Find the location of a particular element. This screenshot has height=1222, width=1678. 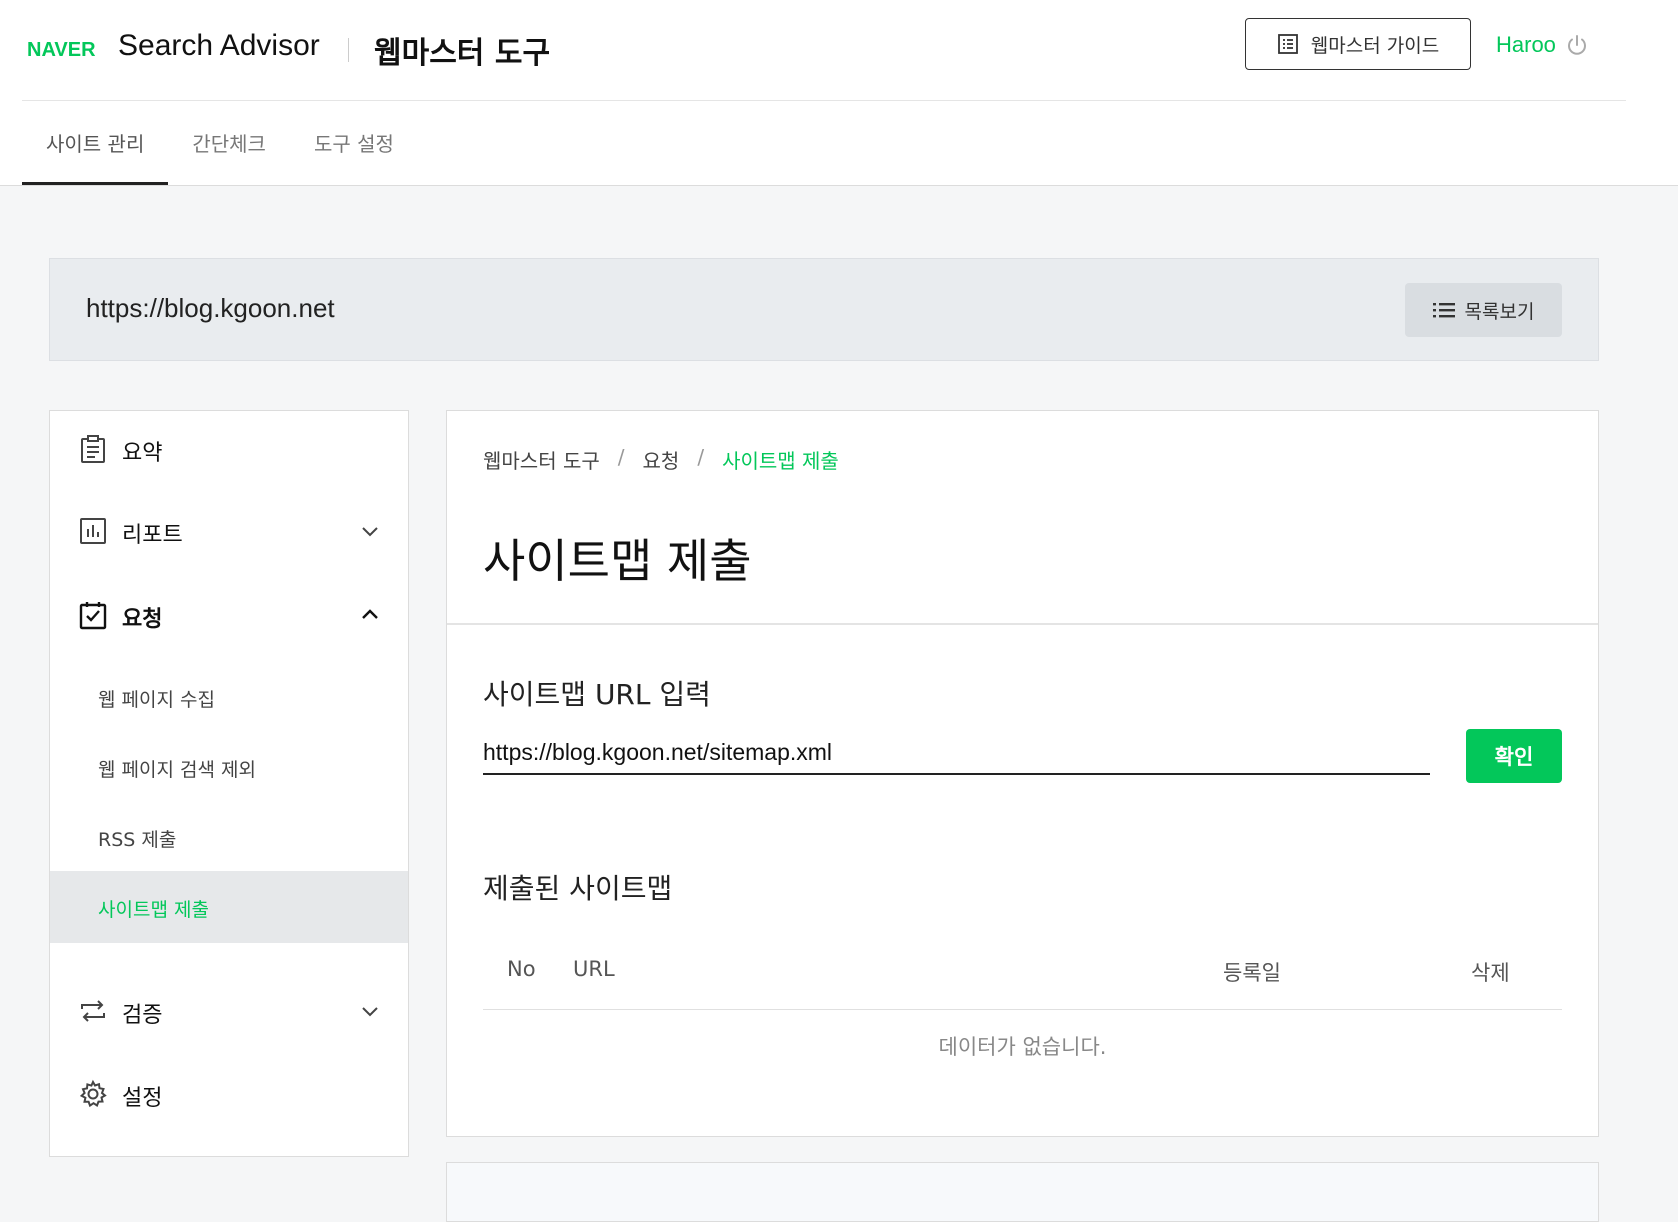

list-view-button: 목록보기 is located at coordinates (1483, 310).